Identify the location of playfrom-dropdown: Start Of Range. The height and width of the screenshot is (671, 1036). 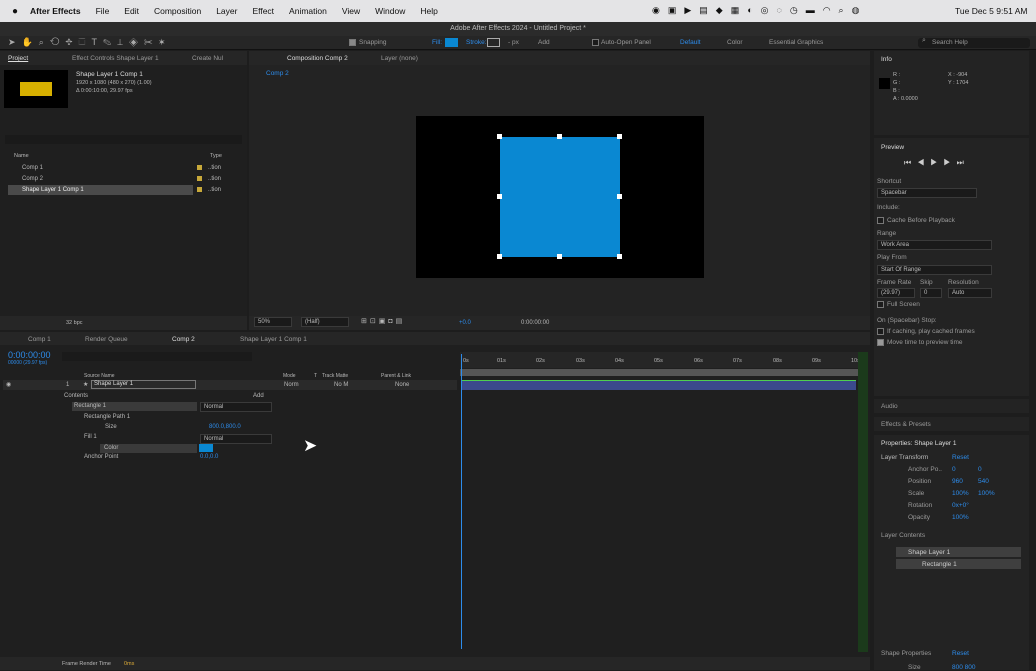
(934, 270).